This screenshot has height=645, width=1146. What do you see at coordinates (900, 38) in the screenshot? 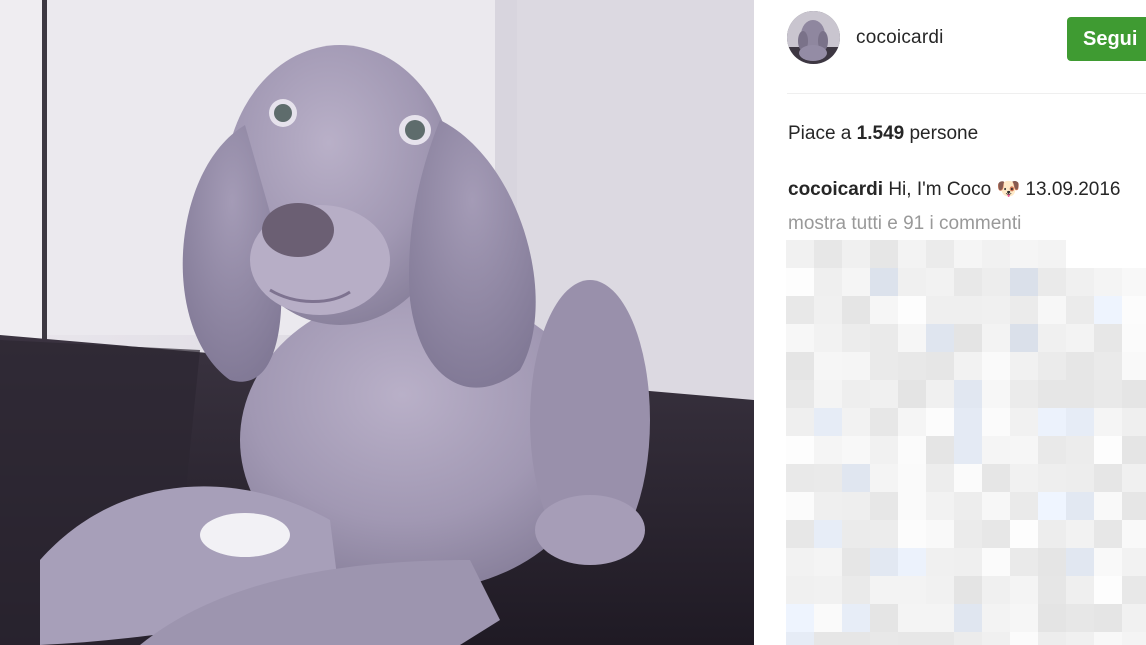
I see `post-author-username: cocoicardi` at bounding box center [900, 38].